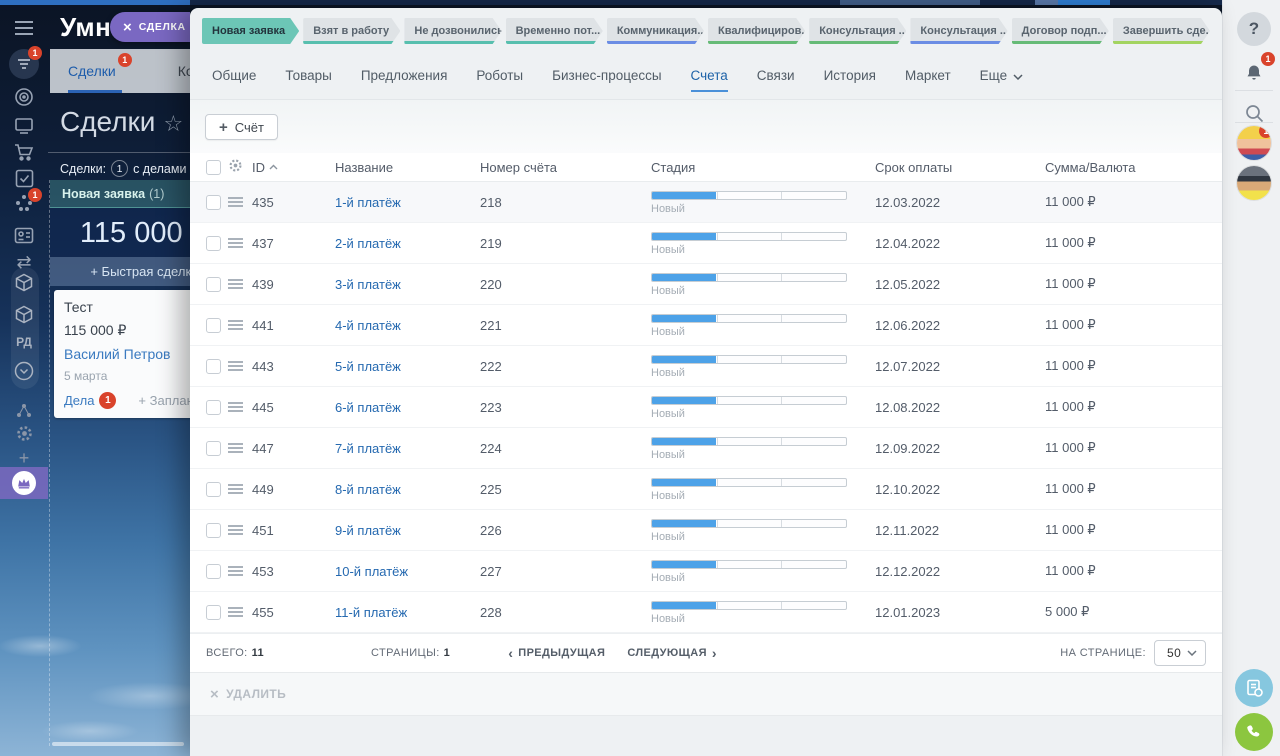 The width and height of the screenshot is (1280, 756). I want to click on invoice-link: 2-й платёж, so click(407, 243).